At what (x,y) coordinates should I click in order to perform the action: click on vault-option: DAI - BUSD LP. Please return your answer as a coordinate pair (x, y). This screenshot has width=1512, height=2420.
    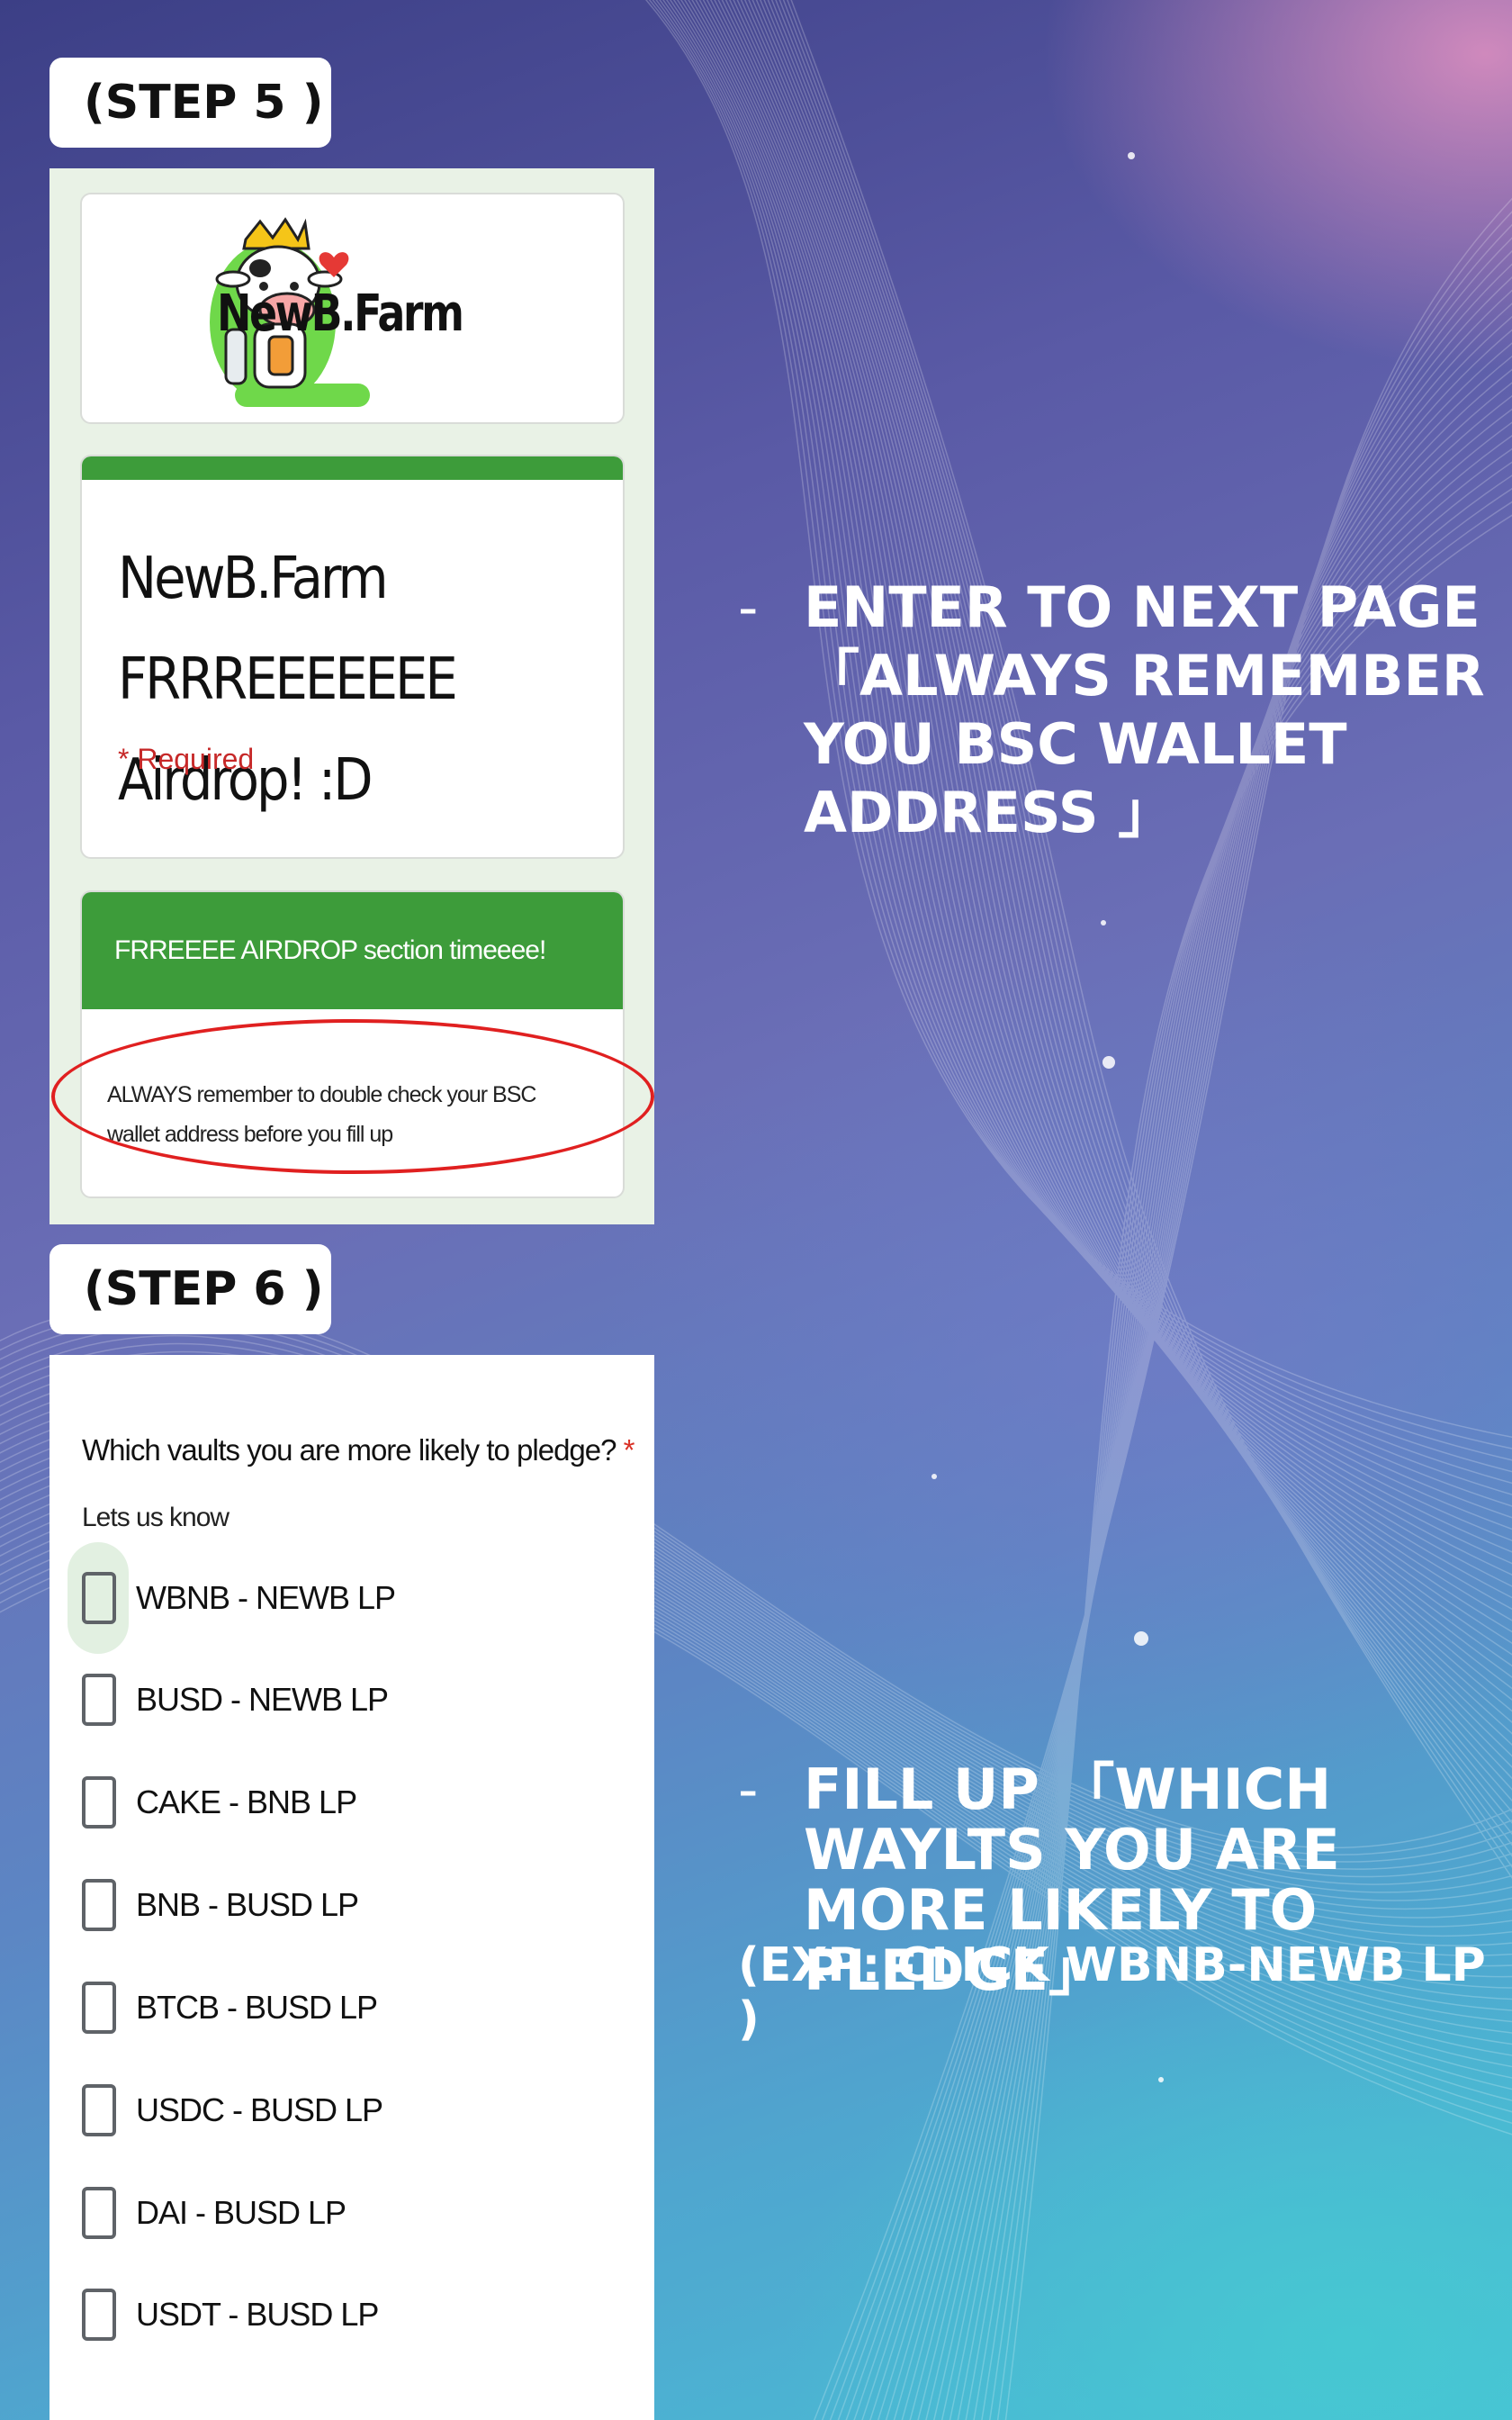
    Looking at the image, I should click on (352, 2213).